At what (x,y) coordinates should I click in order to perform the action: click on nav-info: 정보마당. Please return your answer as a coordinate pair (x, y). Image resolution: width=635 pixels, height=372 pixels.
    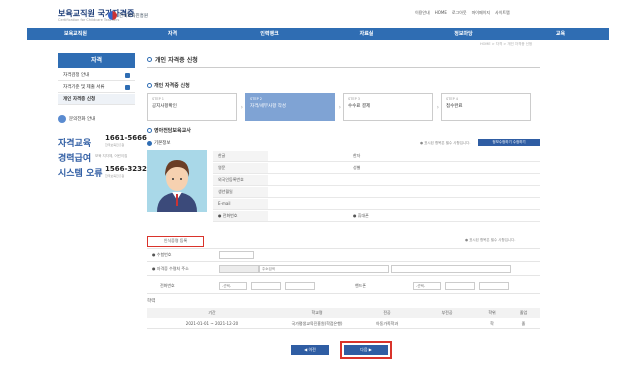
    Looking at the image, I should click on (463, 34).